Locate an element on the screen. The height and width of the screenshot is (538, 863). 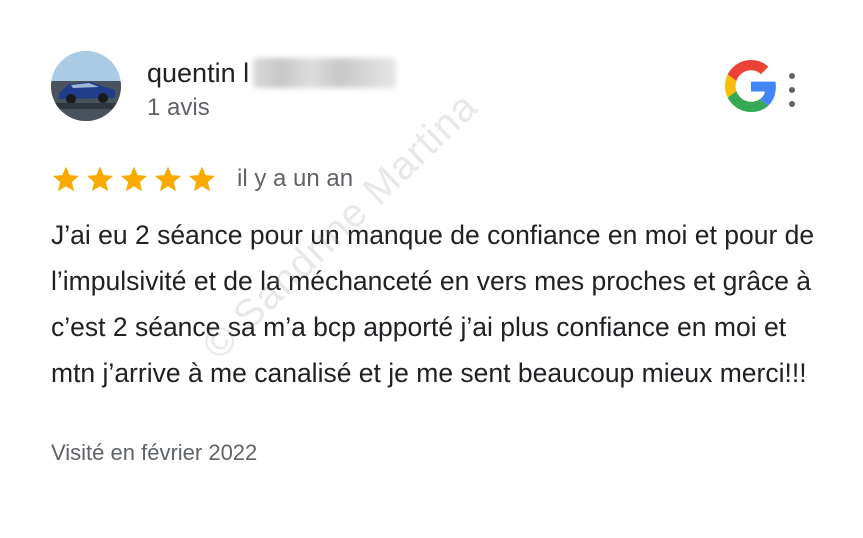
author-row: quentin l is located at coordinates (272, 73).